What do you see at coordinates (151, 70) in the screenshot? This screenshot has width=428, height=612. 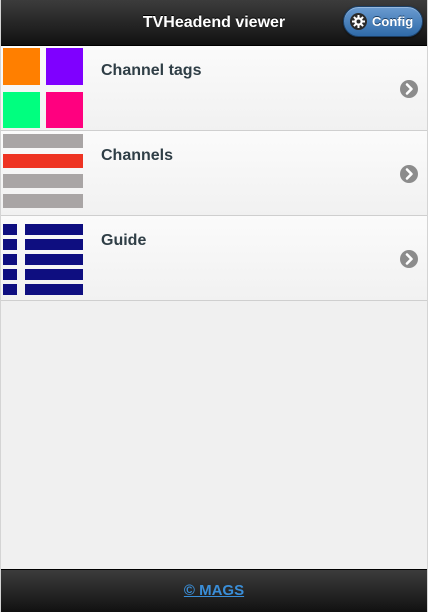 I see `list-item-label: Channel tags` at bounding box center [151, 70].